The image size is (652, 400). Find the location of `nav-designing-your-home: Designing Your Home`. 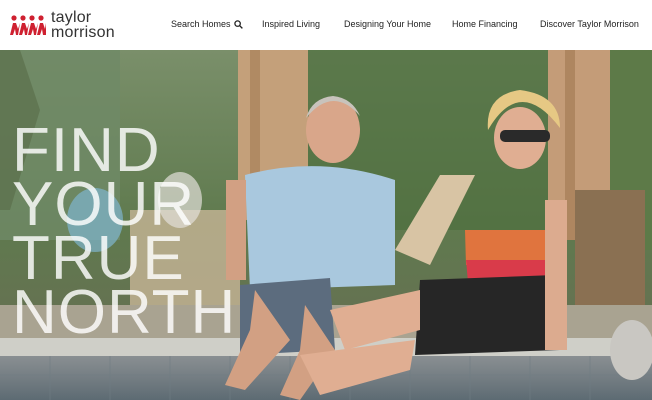

nav-designing-your-home: Designing Your Home is located at coordinates (387, 24).